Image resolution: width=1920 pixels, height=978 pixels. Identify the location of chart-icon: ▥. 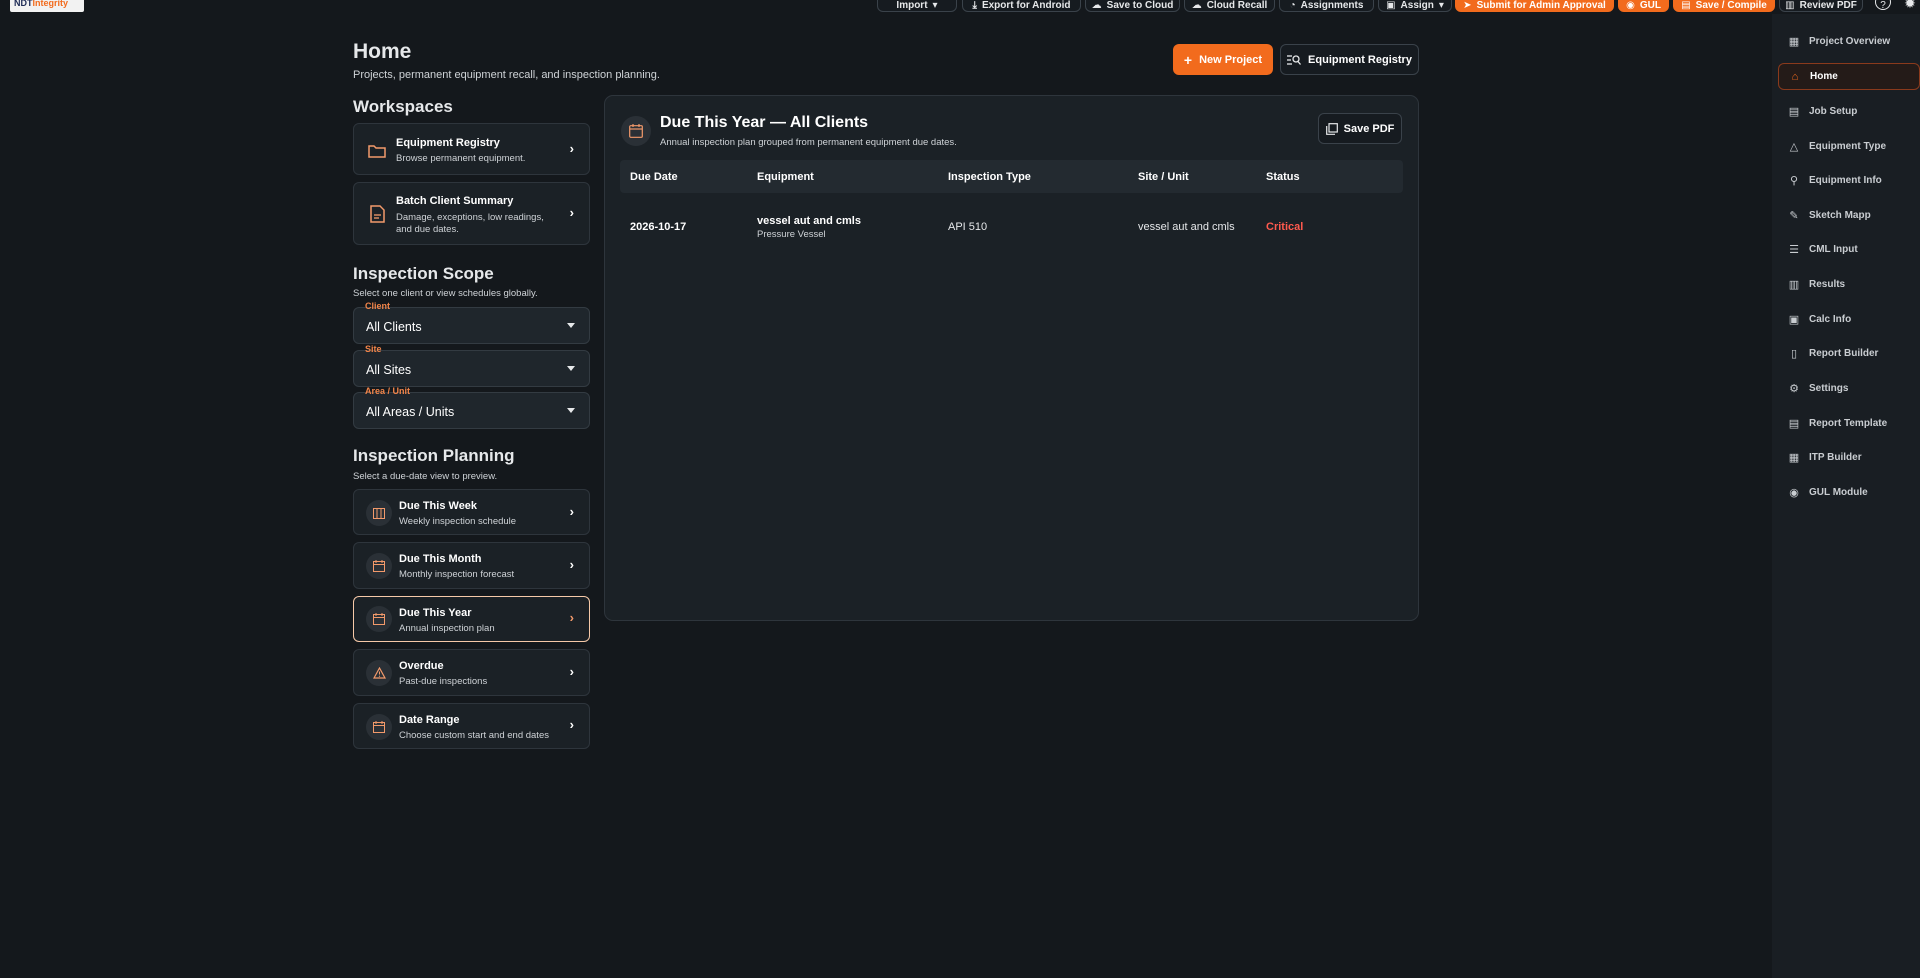
(1794, 285).